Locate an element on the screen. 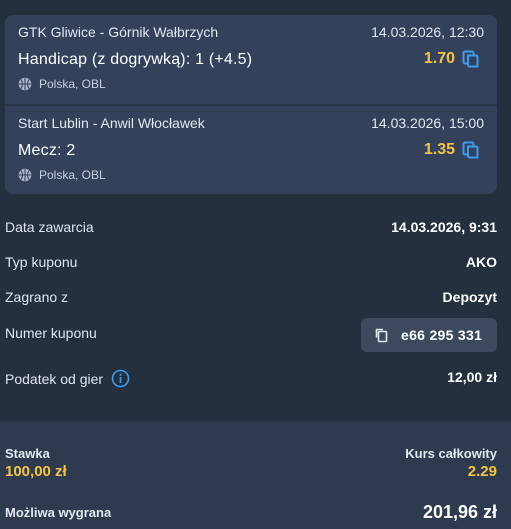 The height and width of the screenshot is (529, 511). bet-market: Mecz: 2 is located at coordinates (47, 150).